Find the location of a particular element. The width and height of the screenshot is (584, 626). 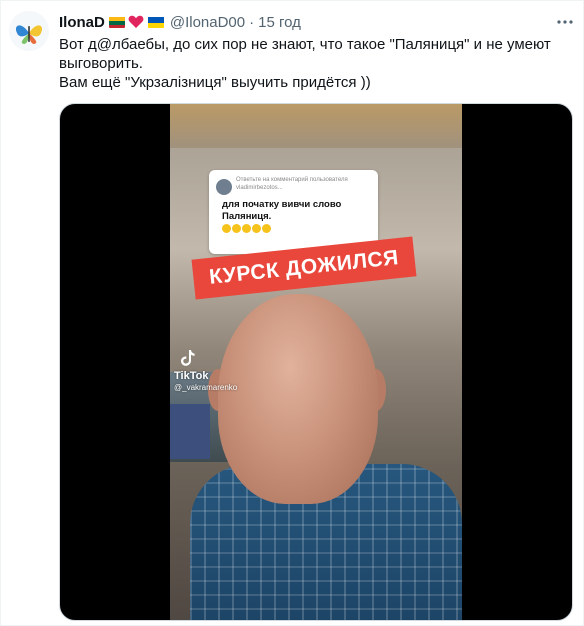

author-name: IlonaD is located at coordinates (82, 22).